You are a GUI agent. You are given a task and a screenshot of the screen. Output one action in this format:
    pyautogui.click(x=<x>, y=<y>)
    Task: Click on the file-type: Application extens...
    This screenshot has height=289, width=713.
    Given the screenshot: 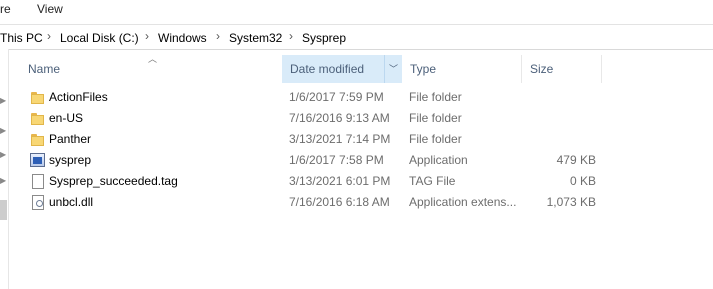 What is the action you would take?
    pyautogui.click(x=463, y=202)
    